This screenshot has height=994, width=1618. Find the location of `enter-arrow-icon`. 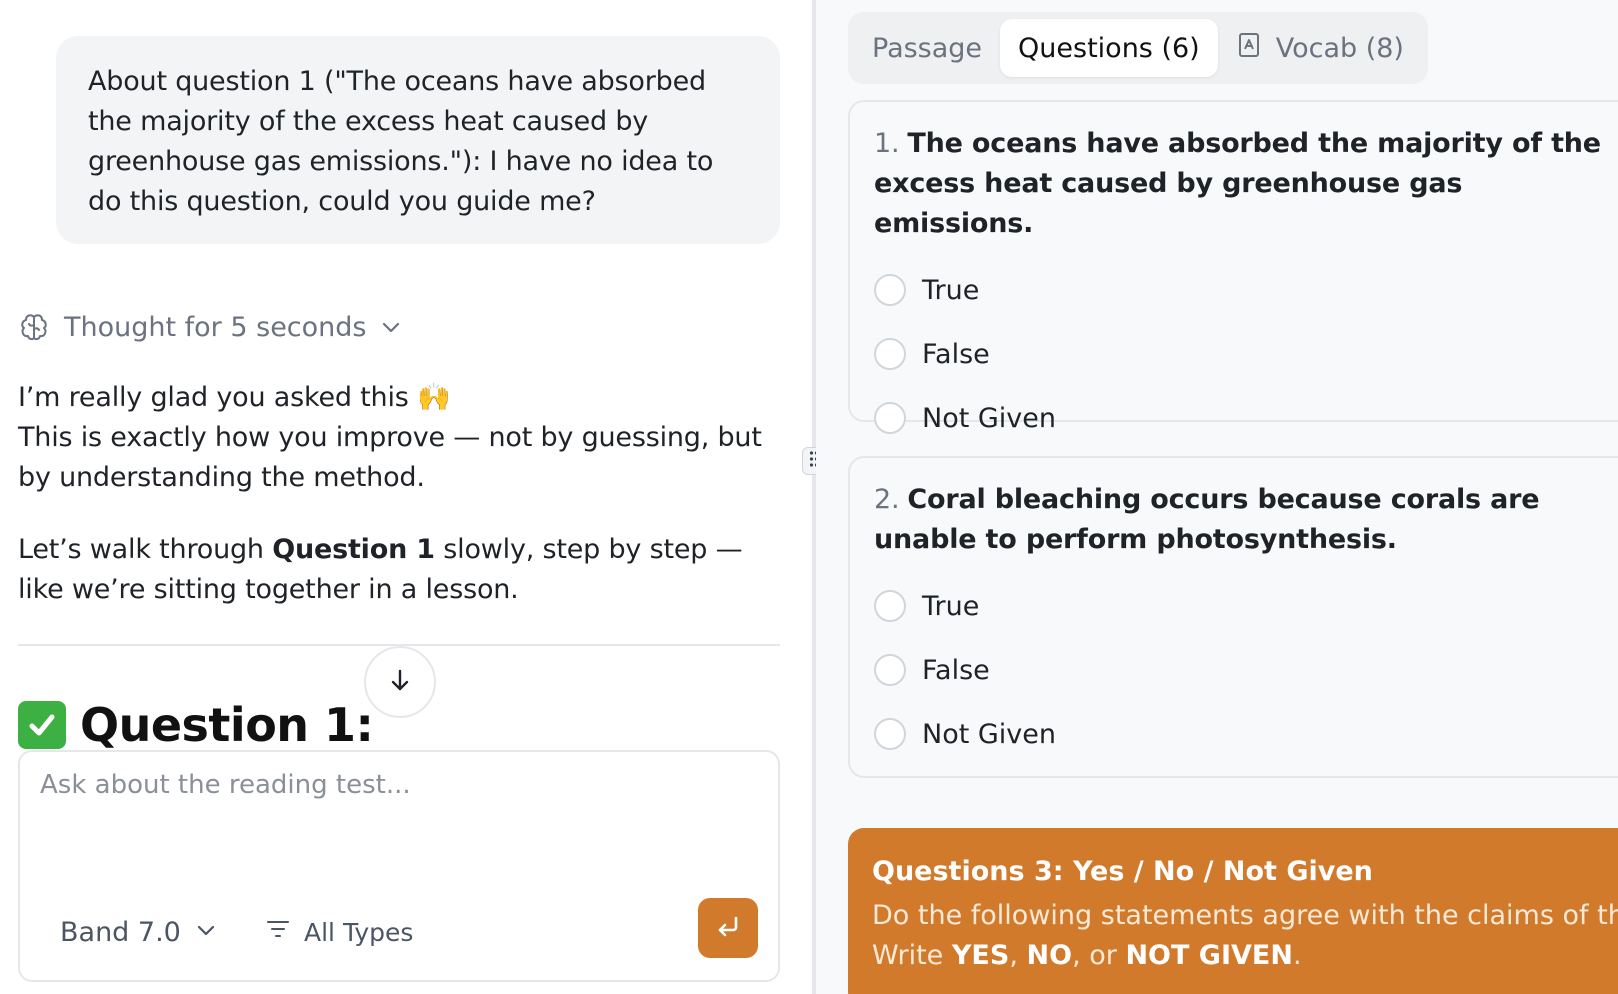

enter-arrow-icon is located at coordinates (728, 928).